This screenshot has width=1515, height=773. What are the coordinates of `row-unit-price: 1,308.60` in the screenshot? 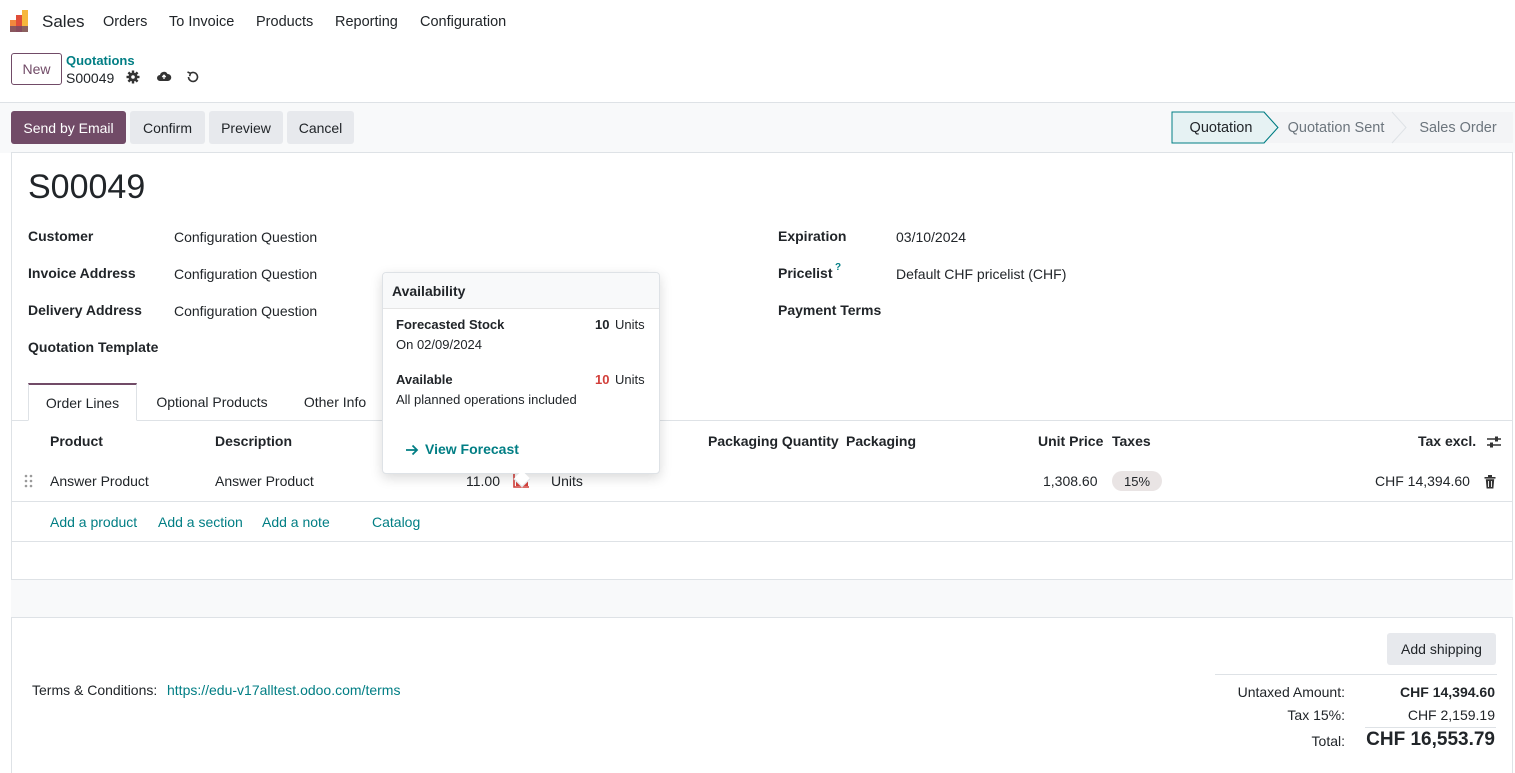 It's located at (1070, 481).